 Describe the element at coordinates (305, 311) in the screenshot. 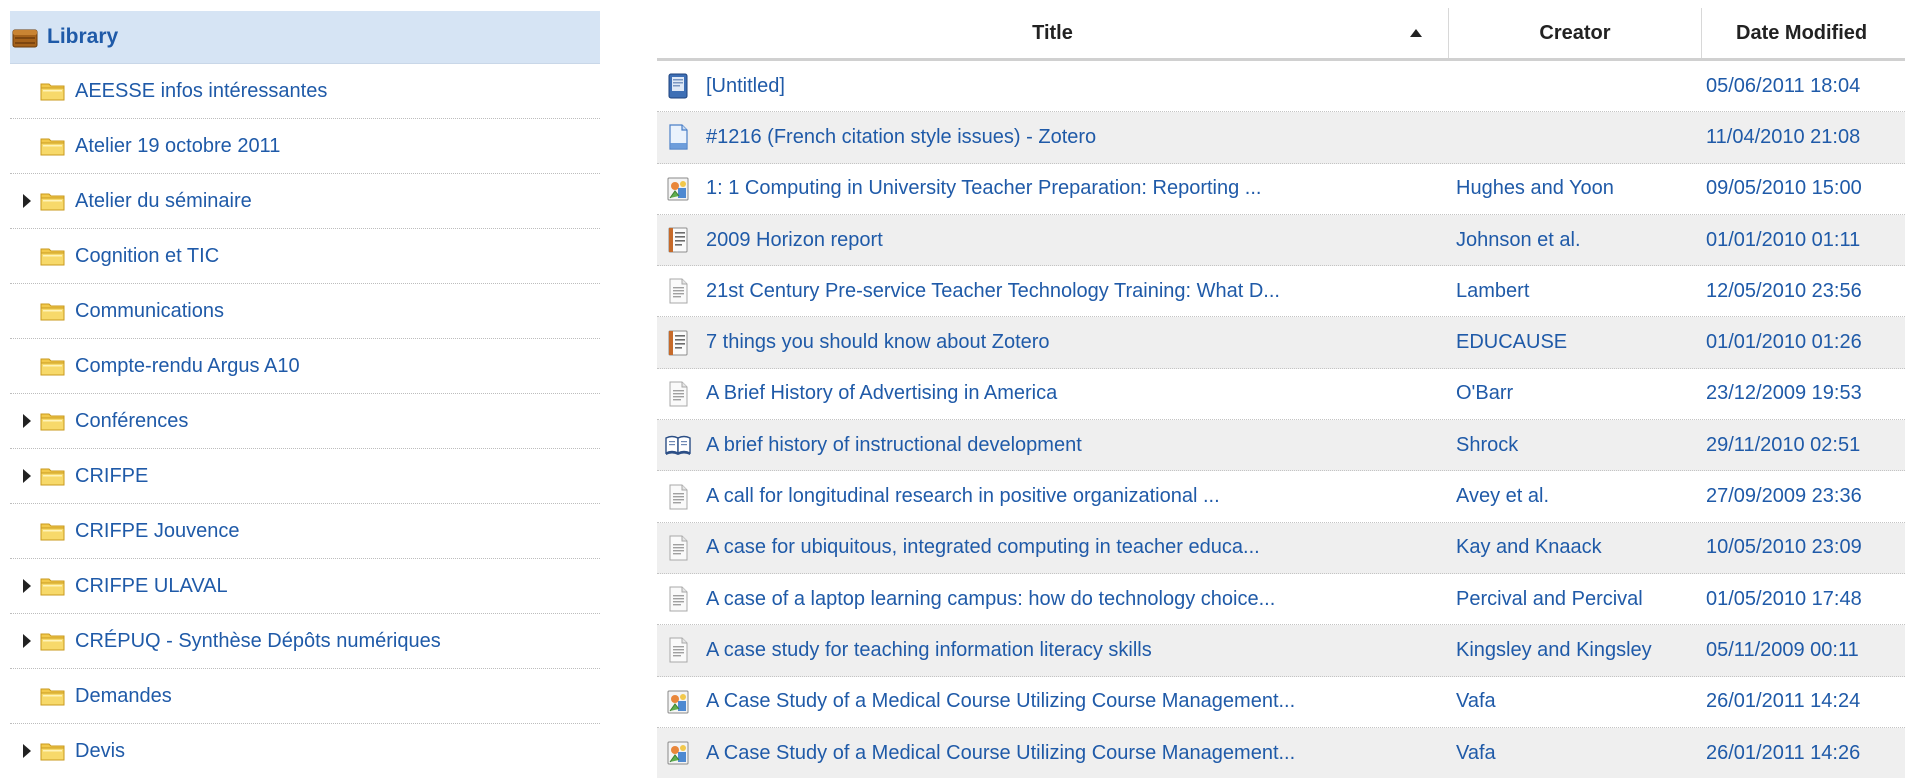

I see `collection-item: Communications` at that location.